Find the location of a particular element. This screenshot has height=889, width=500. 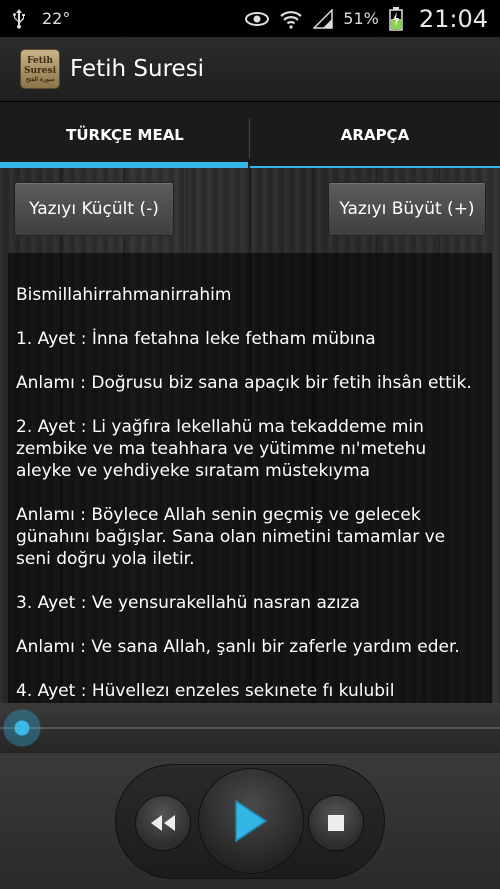

usb-icon is located at coordinates (19, 18).